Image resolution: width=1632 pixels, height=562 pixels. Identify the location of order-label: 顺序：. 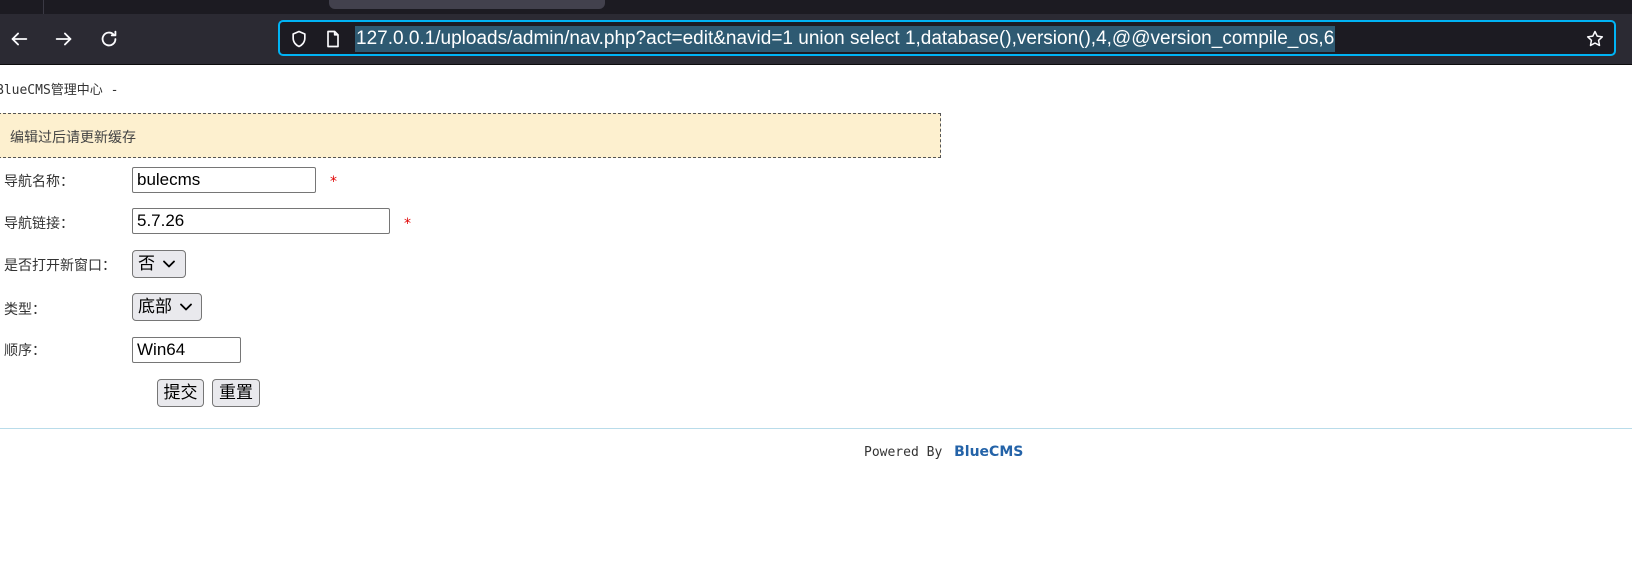
(25, 351).